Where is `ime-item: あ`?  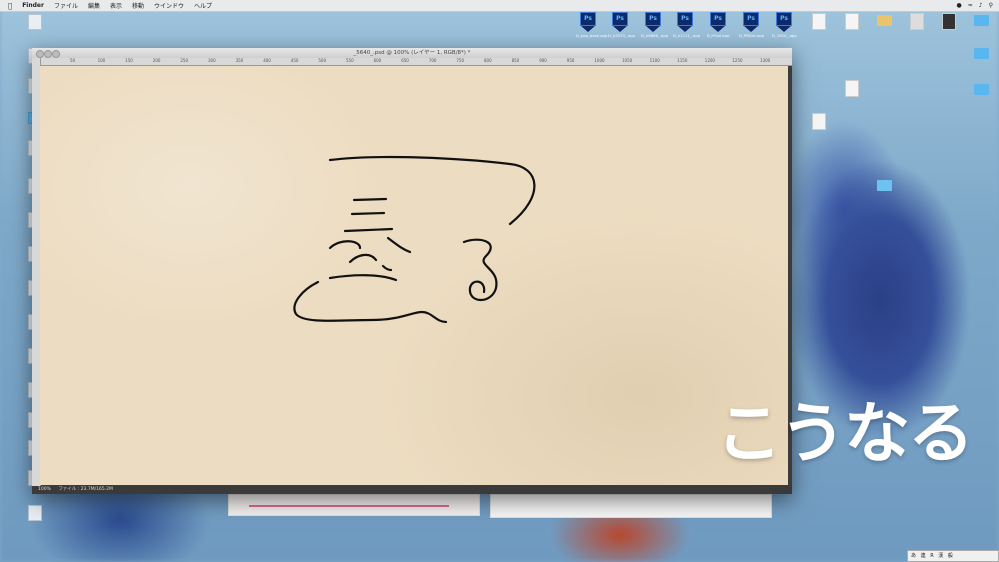
ime-item: あ is located at coordinates (913, 556).